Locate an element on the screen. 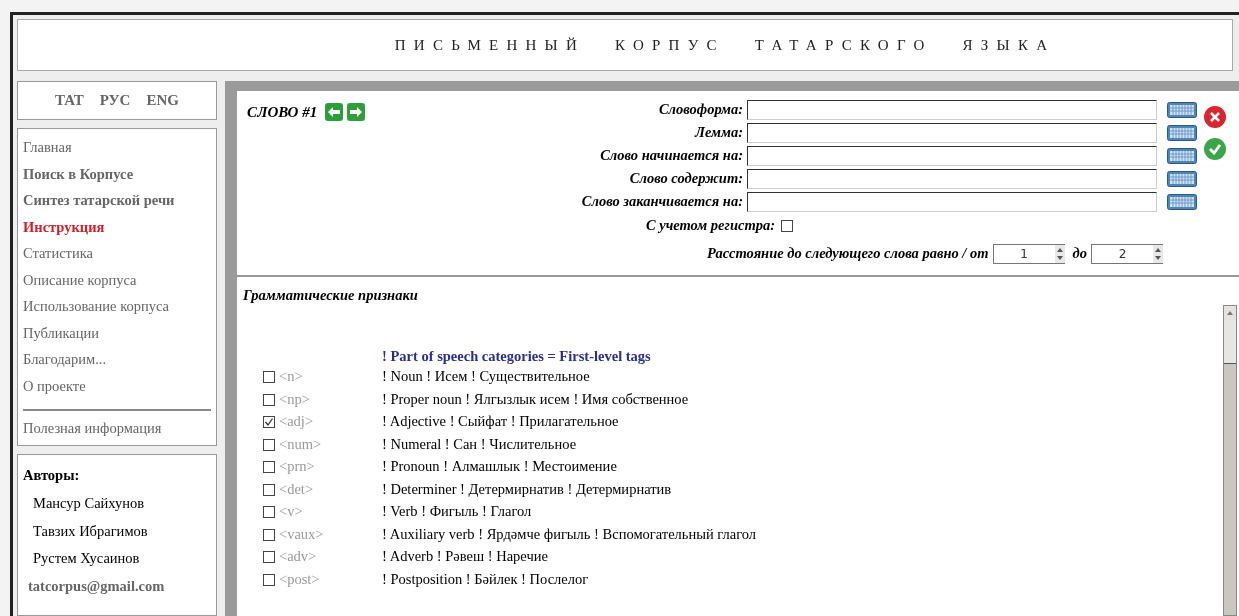  tag-description: ! Proper noun ! Ялгызлык исем ! Имя собственное is located at coordinates (535, 399).